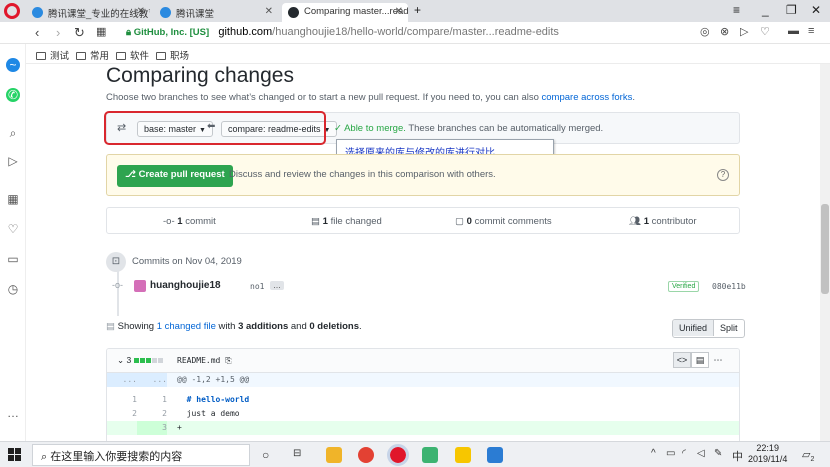 The width and height of the screenshot is (830, 467). I want to click on chrome-icon, so click(366, 455).